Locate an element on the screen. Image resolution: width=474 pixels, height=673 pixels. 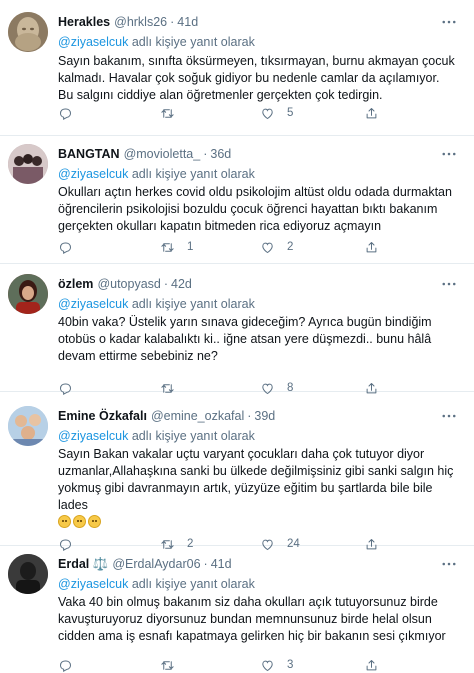
user-handle: @utopyasd is located at coordinates (128, 284).